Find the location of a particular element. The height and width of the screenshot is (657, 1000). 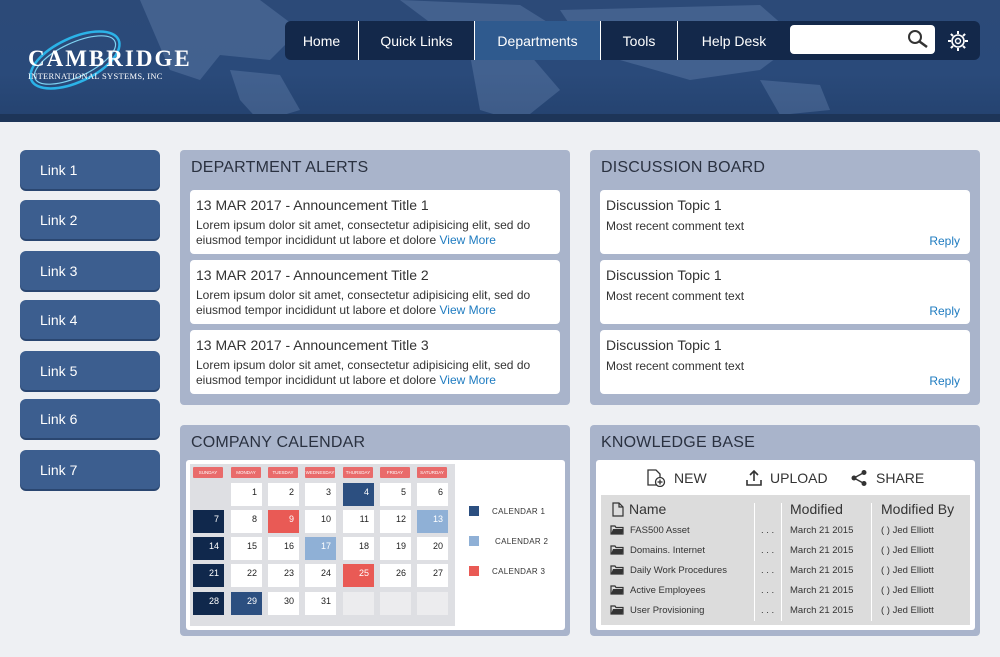

legend-label: CALENDAR 2 is located at coordinates (522, 541).